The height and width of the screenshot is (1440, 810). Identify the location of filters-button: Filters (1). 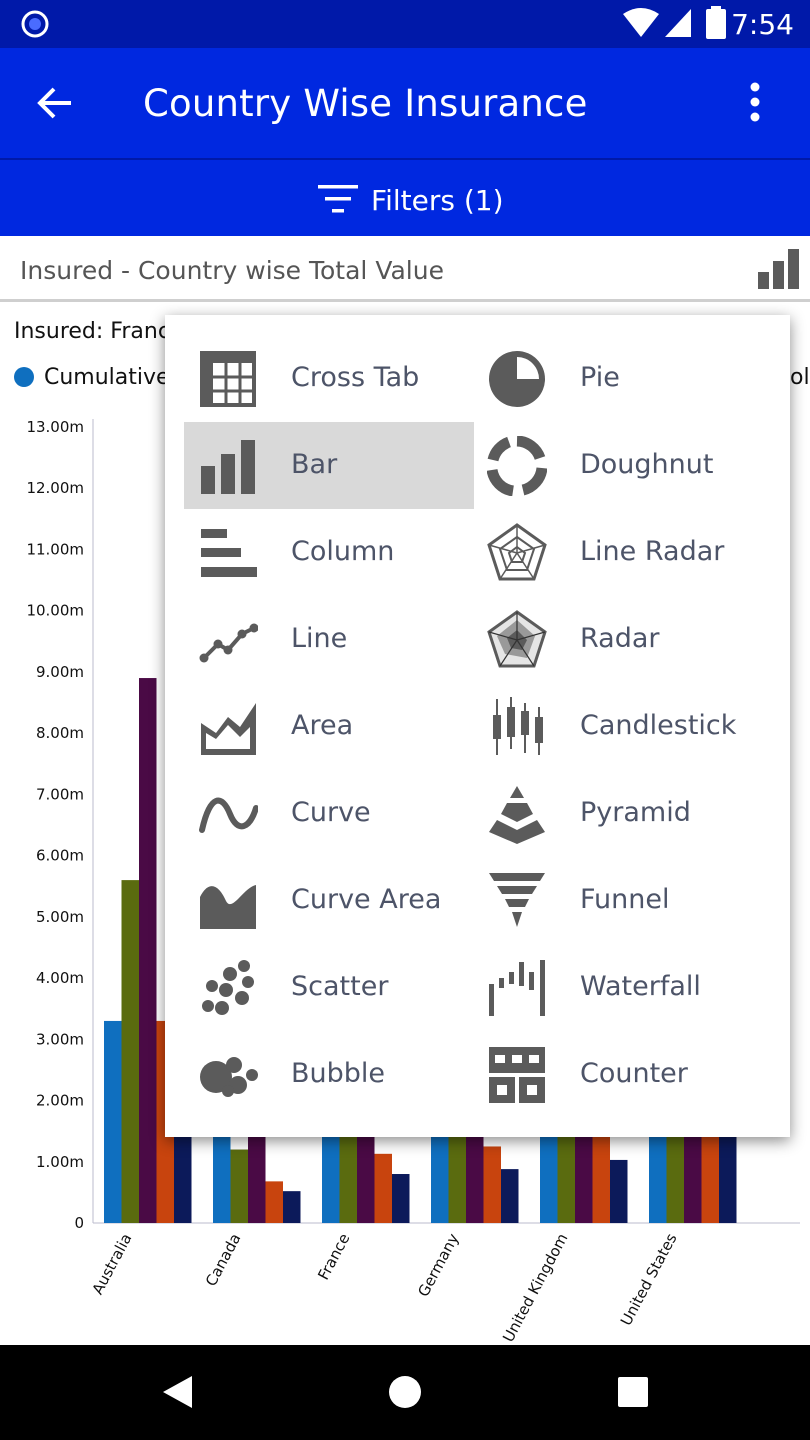
(405, 197).